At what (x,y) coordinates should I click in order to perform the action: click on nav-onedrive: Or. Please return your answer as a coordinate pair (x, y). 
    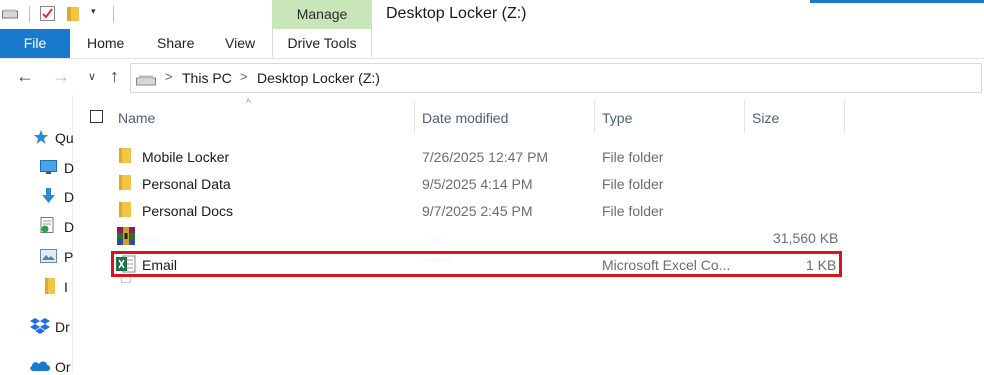
    Looking at the image, I should click on (63, 367).